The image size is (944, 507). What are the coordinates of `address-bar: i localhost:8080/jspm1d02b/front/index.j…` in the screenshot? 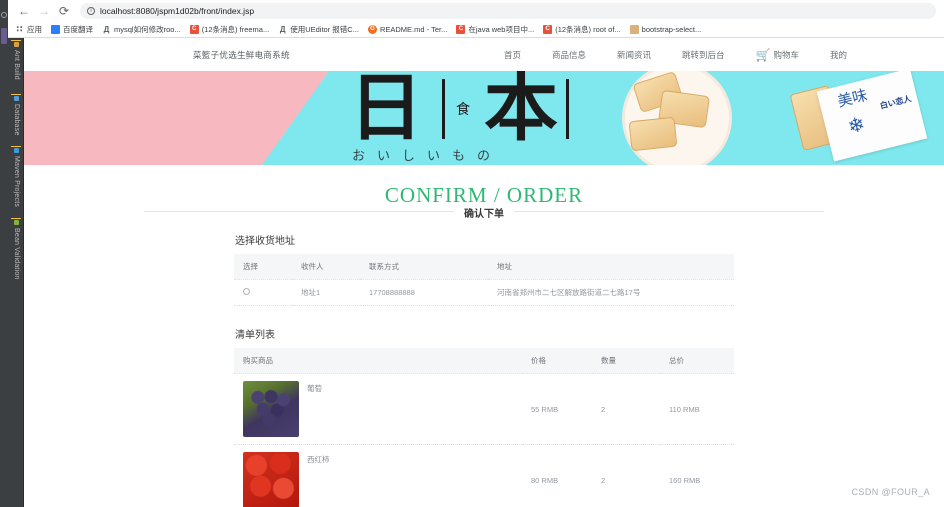 It's located at (508, 10).